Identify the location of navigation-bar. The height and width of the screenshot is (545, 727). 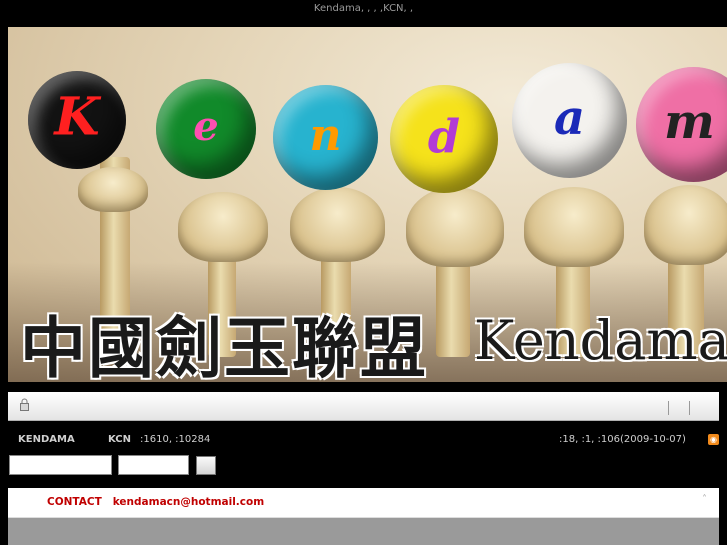
(363, 406).